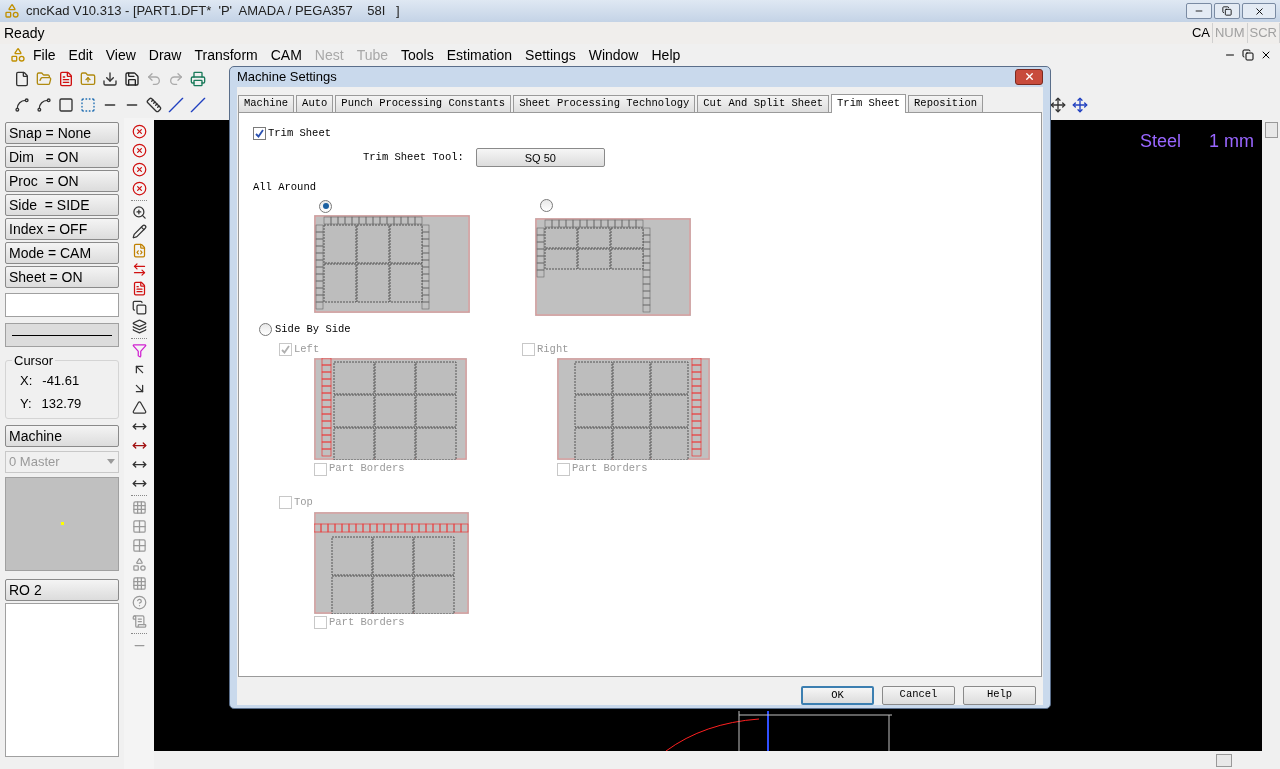  What do you see at coordinates (62, 229) in the screenshot?
I see `toggle-button: Index = OFF` at bounding box center [62, 229].